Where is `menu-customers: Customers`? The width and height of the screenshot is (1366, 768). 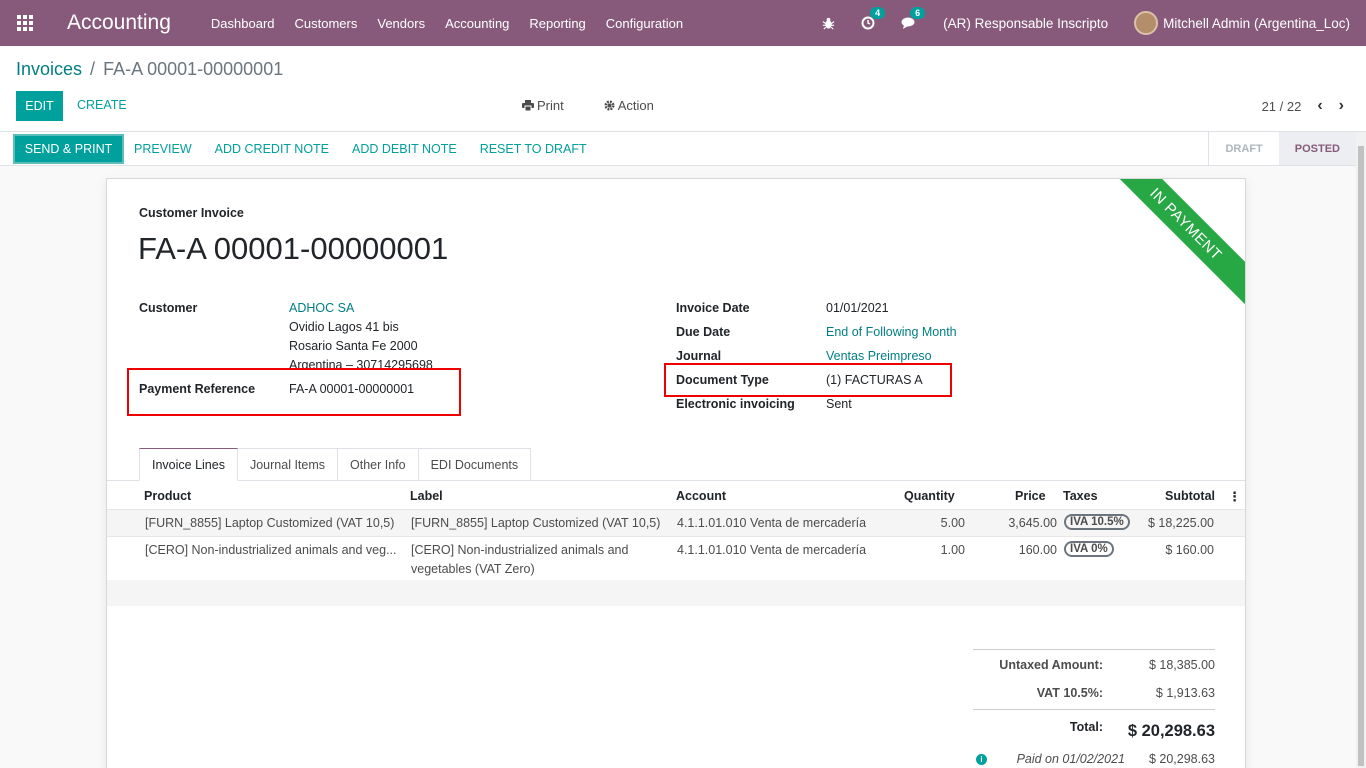
menu-customers: Customers is located at coordinates (326, 23).